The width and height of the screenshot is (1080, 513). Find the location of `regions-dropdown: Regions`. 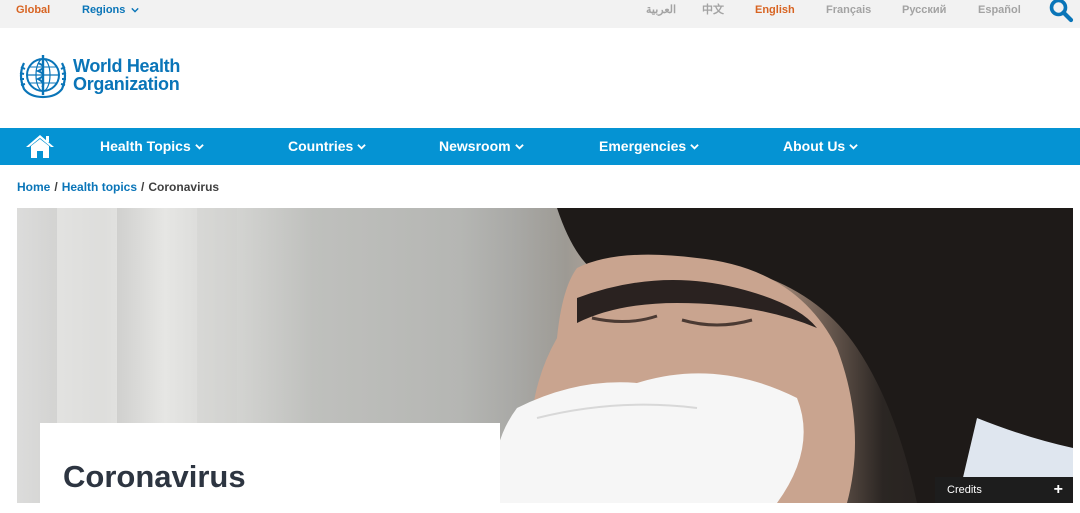

regions-dropdown: Regions is located at coordinates (111, 10).